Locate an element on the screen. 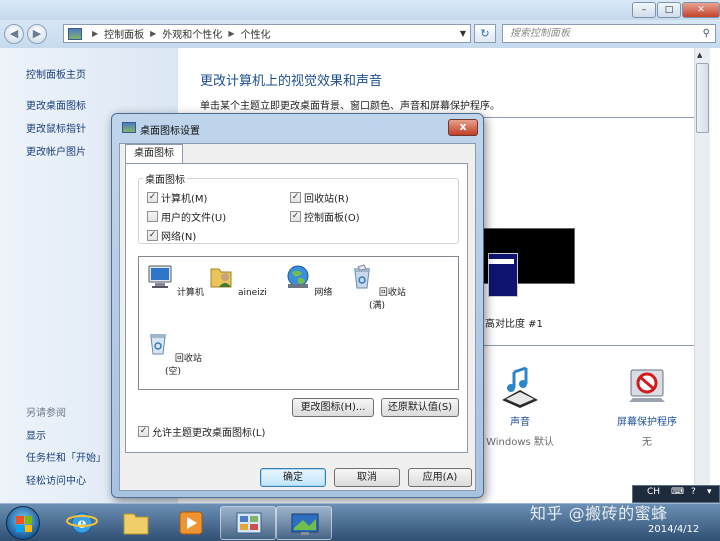 This screenshot has height=541, width=720. desktop-settings-icon is located at coordinates (305, 524).